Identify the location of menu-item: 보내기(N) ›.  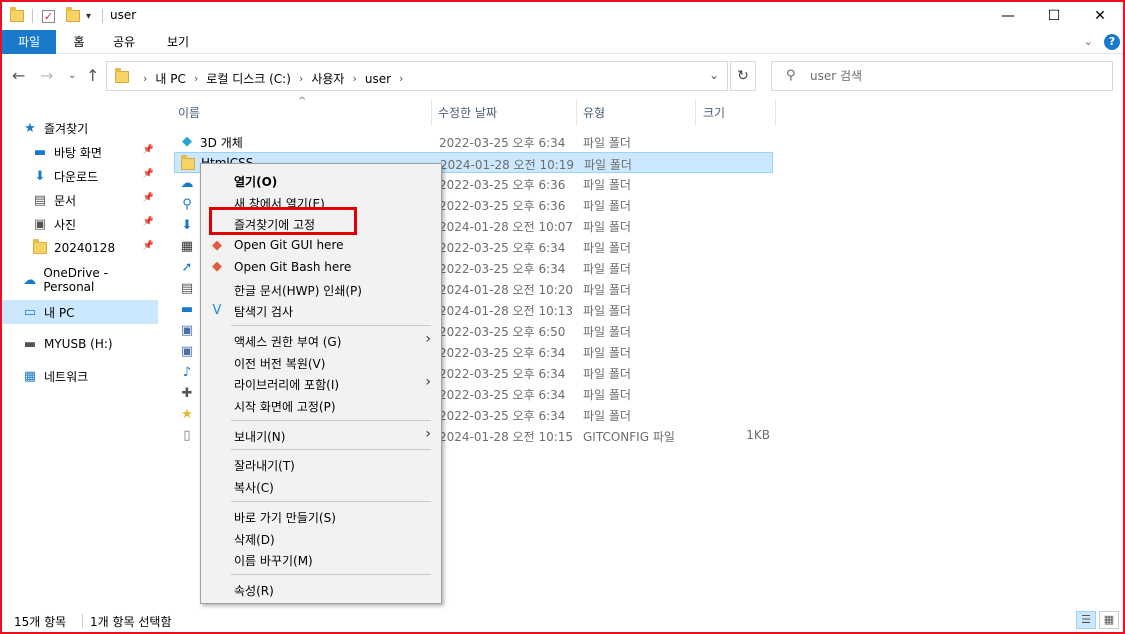
(321, 435).